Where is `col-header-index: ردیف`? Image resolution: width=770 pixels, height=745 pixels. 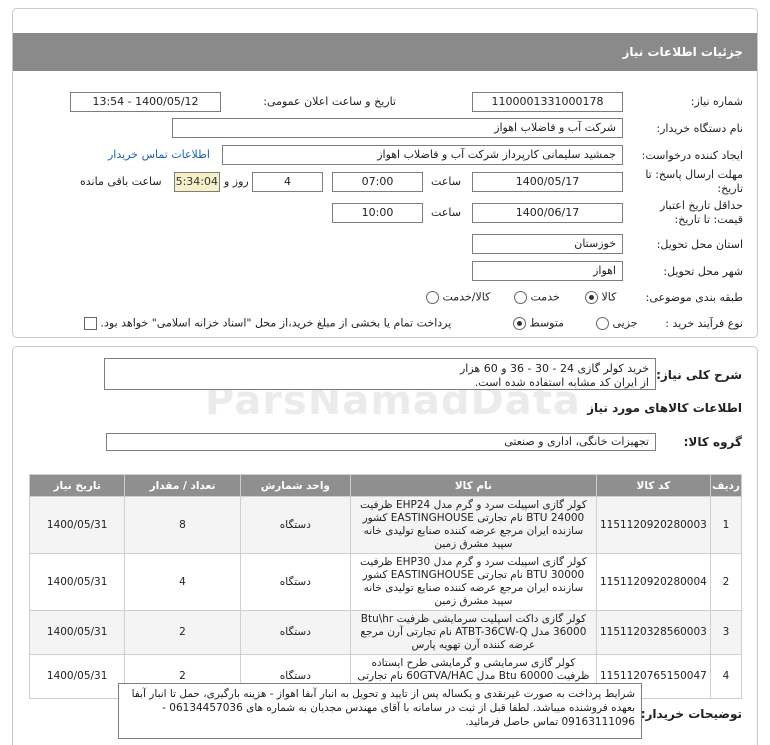
col-header-index: ردیف is located at coordinates (726, 485).